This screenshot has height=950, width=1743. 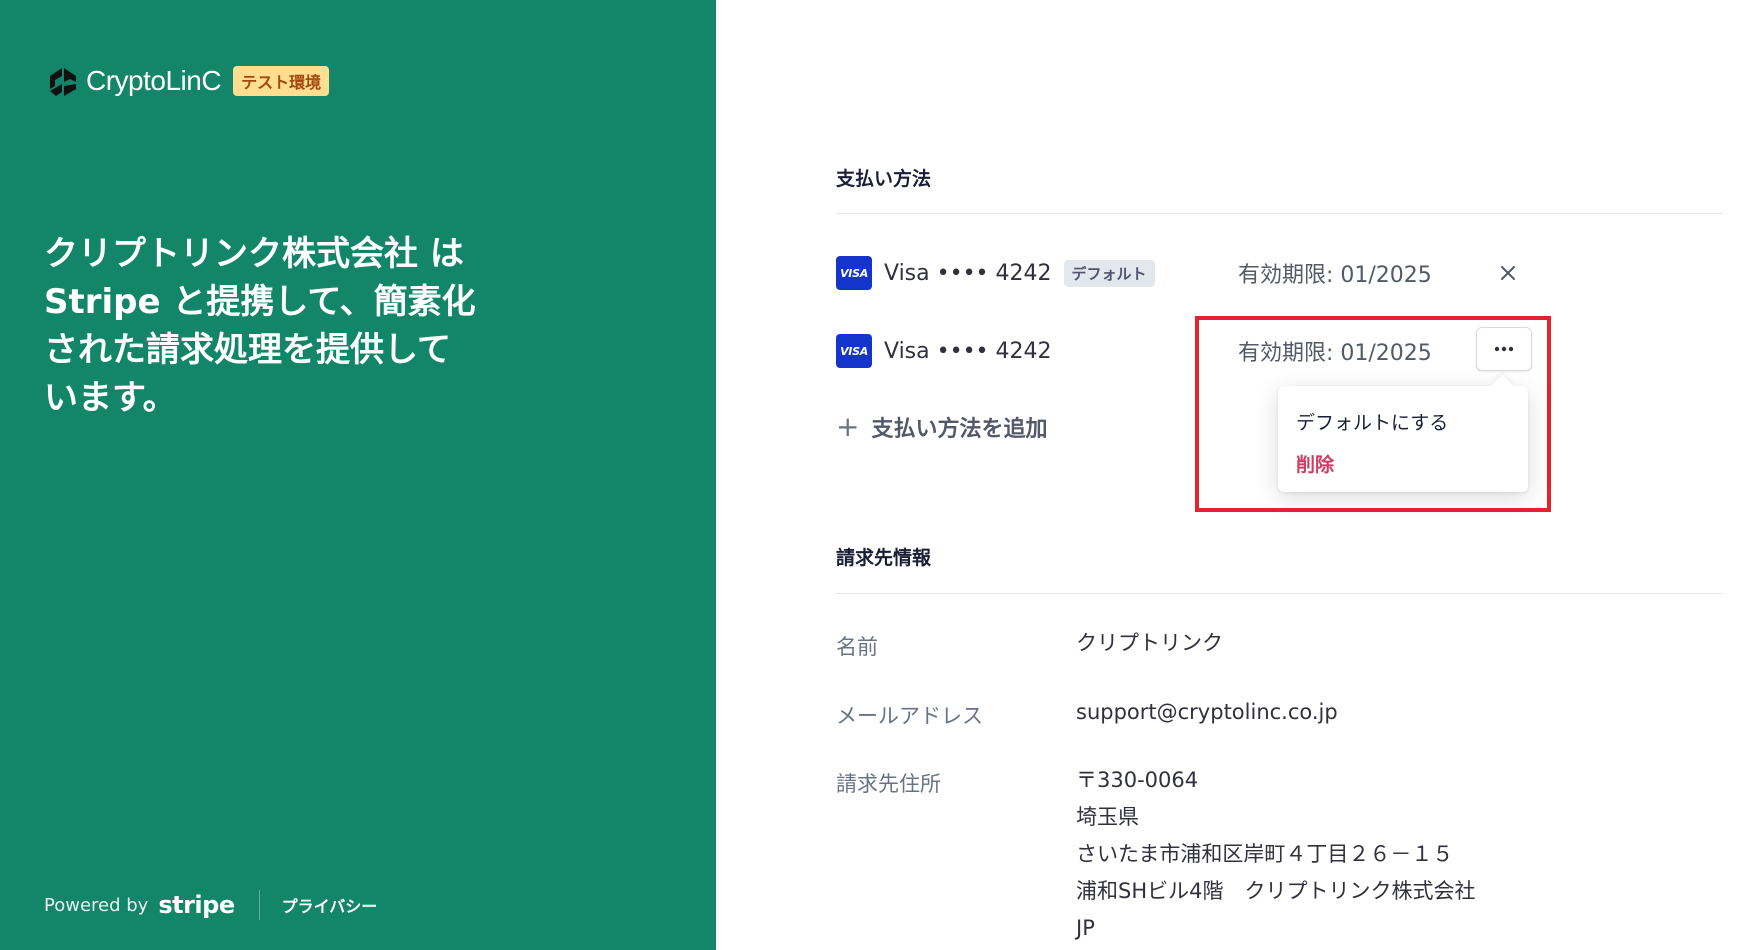 I want to click on address-line: 埼玉県, so click(x=1107, y=817).